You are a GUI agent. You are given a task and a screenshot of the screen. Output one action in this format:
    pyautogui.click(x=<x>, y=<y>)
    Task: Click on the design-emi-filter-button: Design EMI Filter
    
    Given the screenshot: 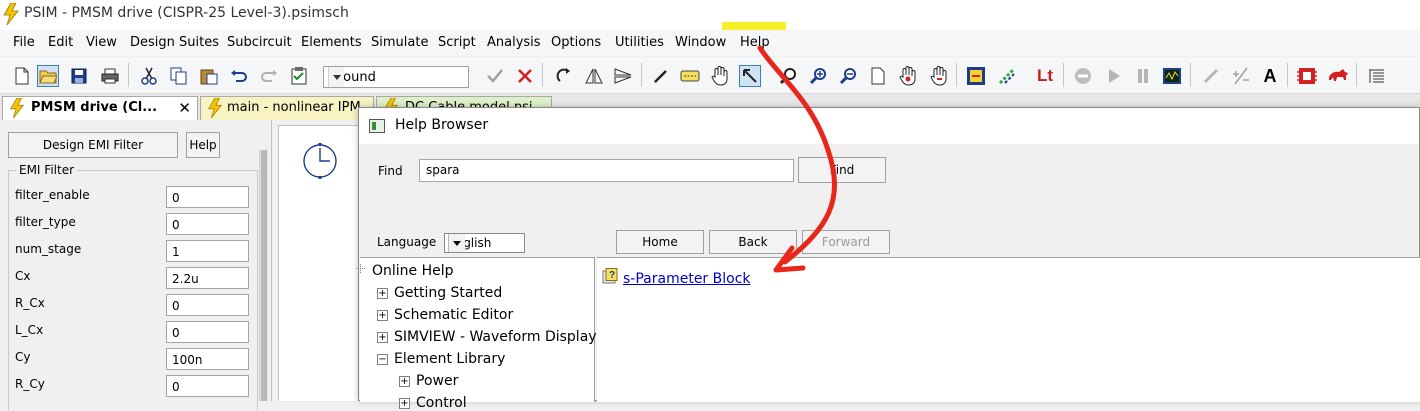 What is the action you would take?
    pyautogui.click(x=93, y=145)
    